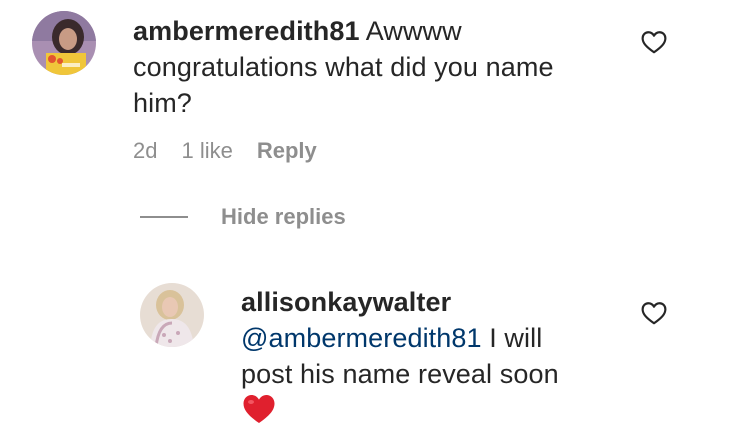  What do you see at coordinates (343, 67) in the screenshot?
I see `comment-text-line2: congratulations what did you name` at bounding box center [343, 67].